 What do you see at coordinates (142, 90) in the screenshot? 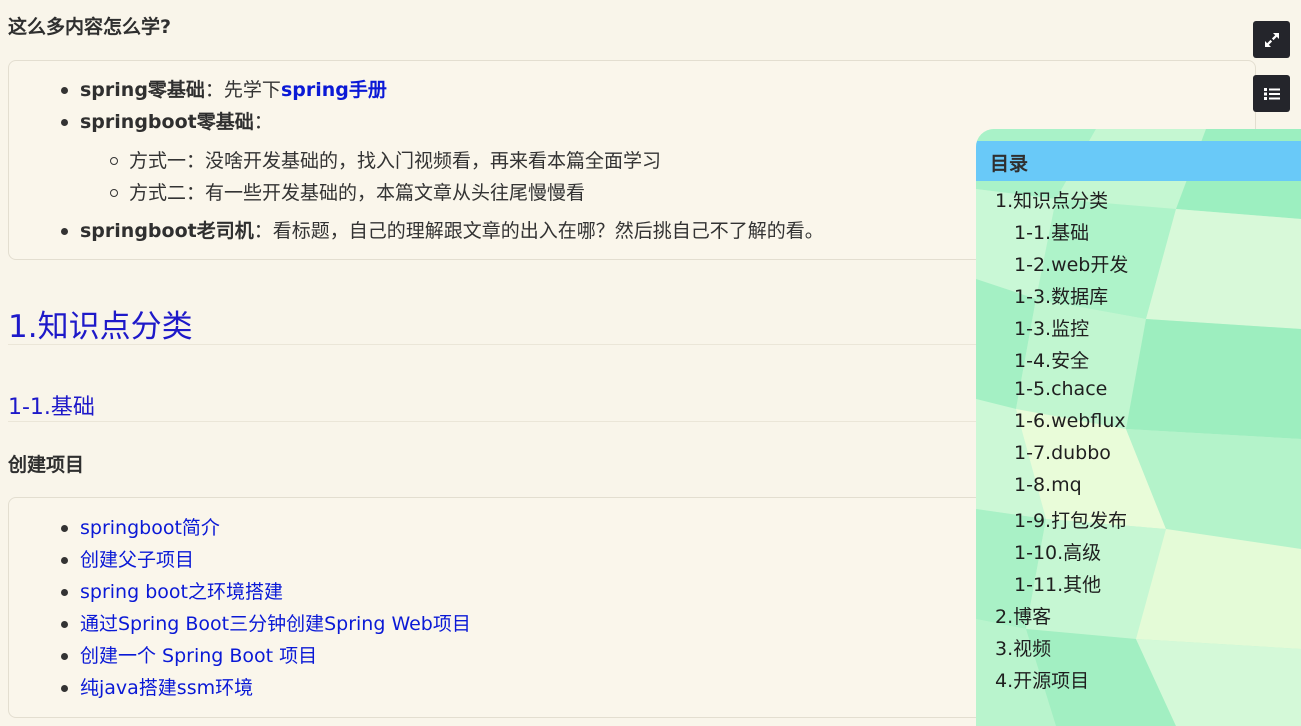
I see `item-label: spring零基础` at bounding box center [142, 90].